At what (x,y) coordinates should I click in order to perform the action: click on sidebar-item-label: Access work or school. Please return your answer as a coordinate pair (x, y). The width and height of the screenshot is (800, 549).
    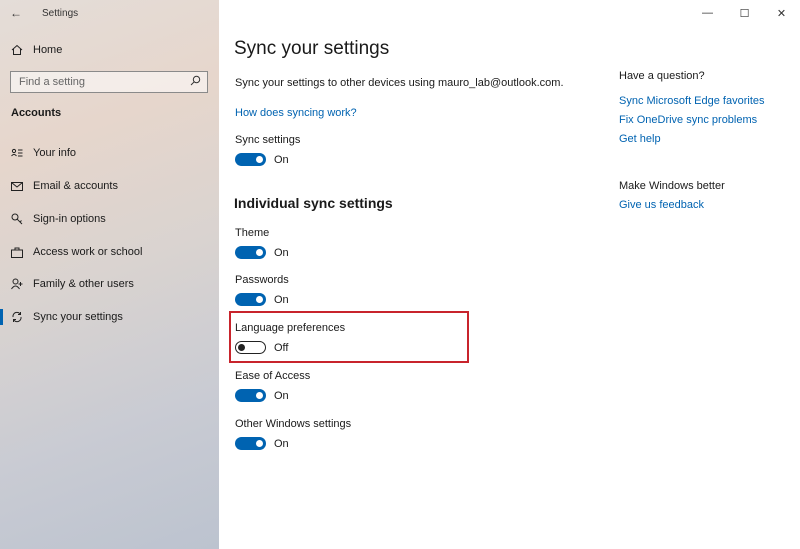
    Looking at the image, I should click on (88, 252).